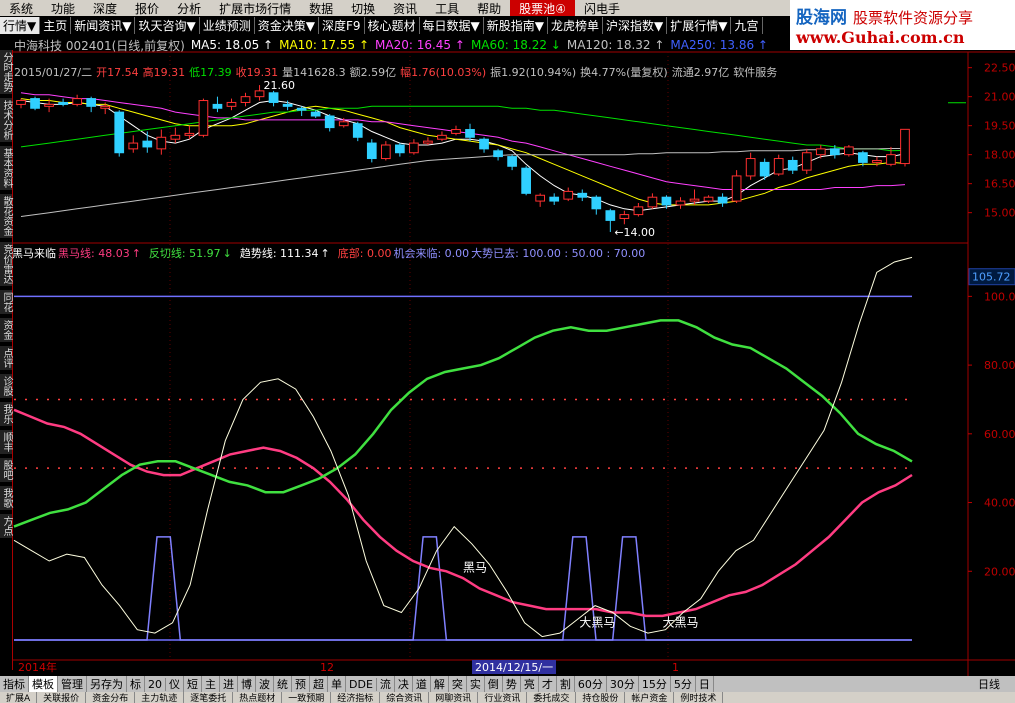 The image size is (1015, 703). What do you see at coordinates (160, 697) in the screenshot?
I see `footer-tab: 主力轨迹` at bounding box center [160, 697].